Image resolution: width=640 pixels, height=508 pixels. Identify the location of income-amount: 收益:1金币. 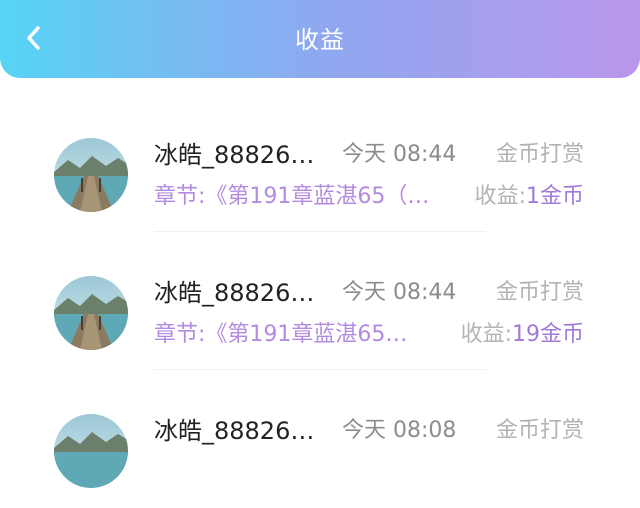
(529, 197).